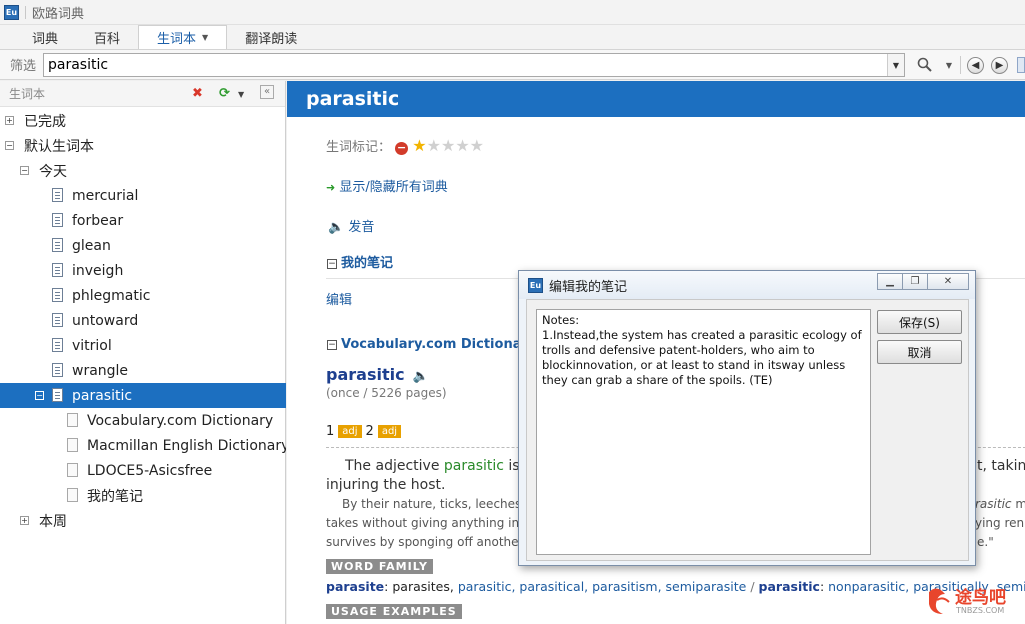  I want to click on family-link: semiparasite, so click(706, 586).